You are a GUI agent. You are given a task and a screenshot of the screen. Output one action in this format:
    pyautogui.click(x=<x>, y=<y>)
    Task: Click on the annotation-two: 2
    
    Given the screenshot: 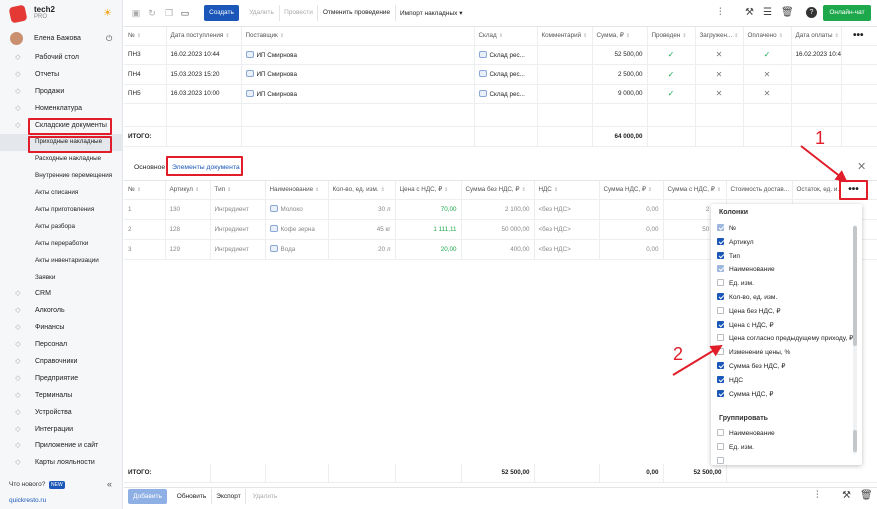 What is the action you would take?
    pyautogui.click(x=678, y=354)
    